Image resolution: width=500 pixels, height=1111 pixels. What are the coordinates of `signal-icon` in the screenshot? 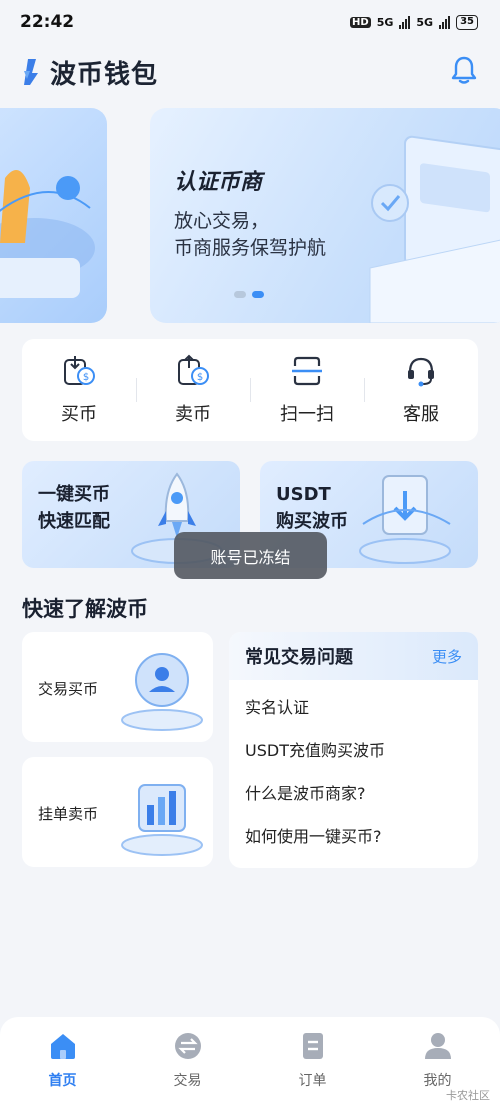 It's located at (405, 22).